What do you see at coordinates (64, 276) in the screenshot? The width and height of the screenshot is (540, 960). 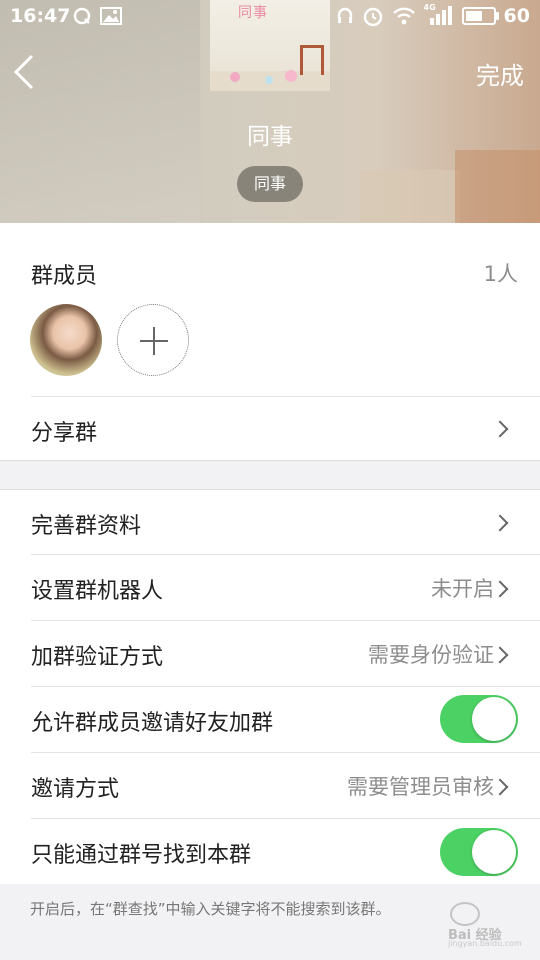 I see `members-title: 群成员` at bounding box center [64, 276].